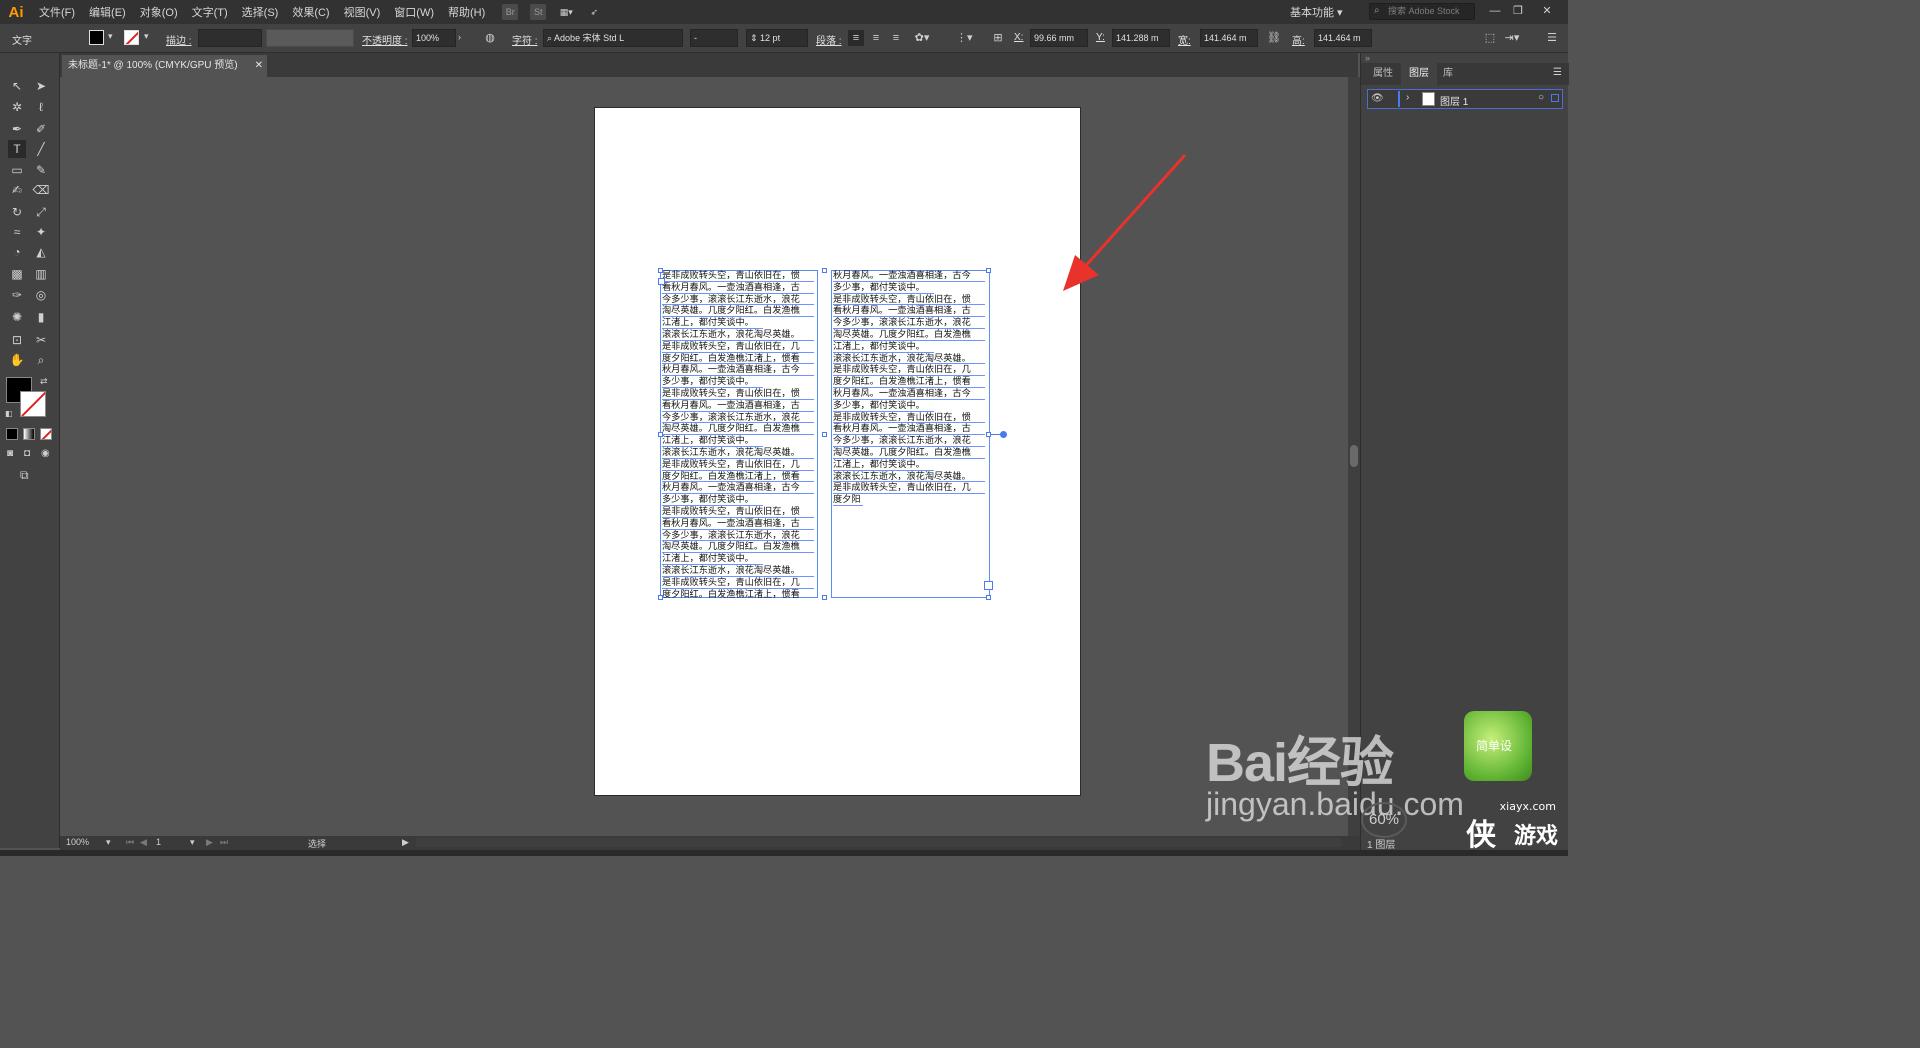 The width and height of the screenshot is (1920, 1048). Describe the element at coordinates (12, 434) in the screenshot. I see `color-mode-icon` at that location.